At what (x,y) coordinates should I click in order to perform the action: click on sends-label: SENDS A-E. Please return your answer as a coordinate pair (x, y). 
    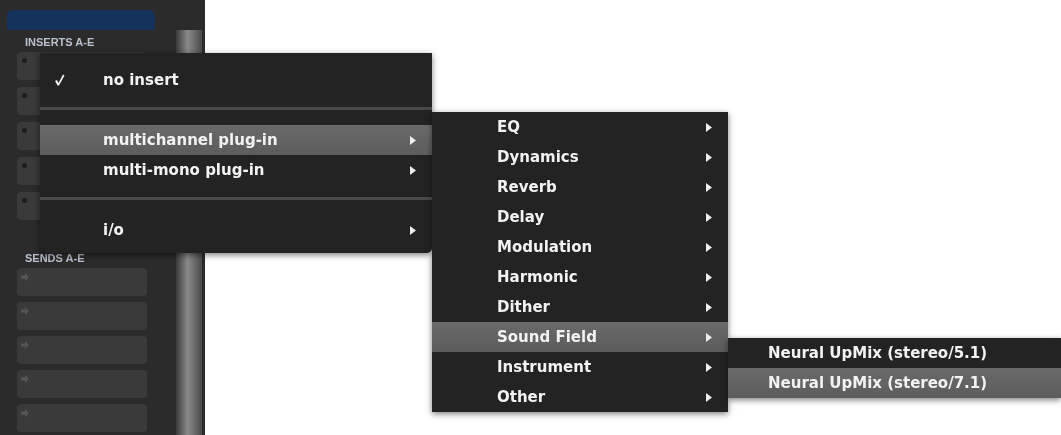
    Looking at the image, I should click on (55, 258).